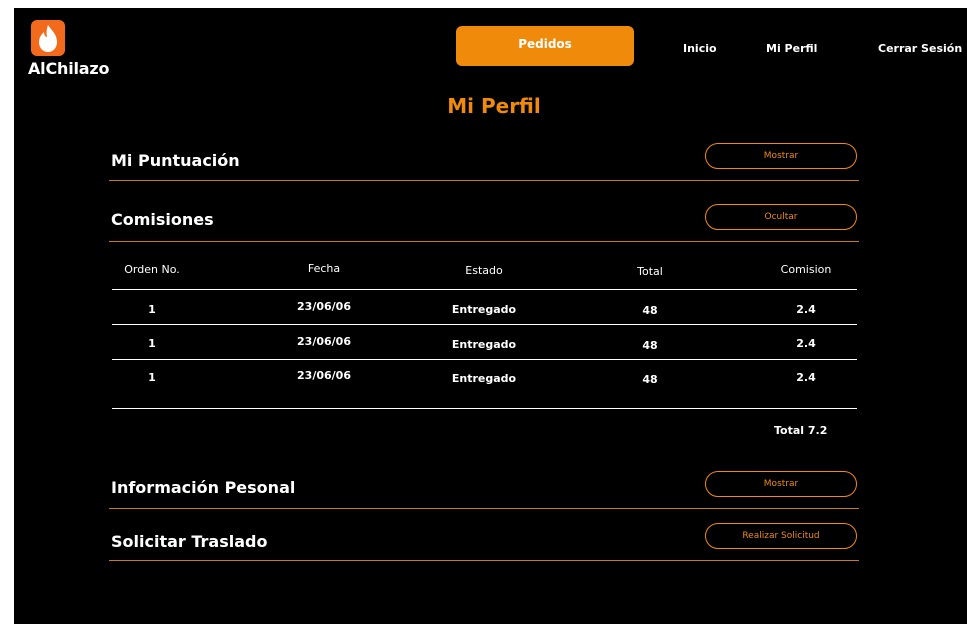 Image resolution: width=967 pixels, height=624 pixels. I want to click on mostrar-informacion-button: Mostrar, so click(781, 484).